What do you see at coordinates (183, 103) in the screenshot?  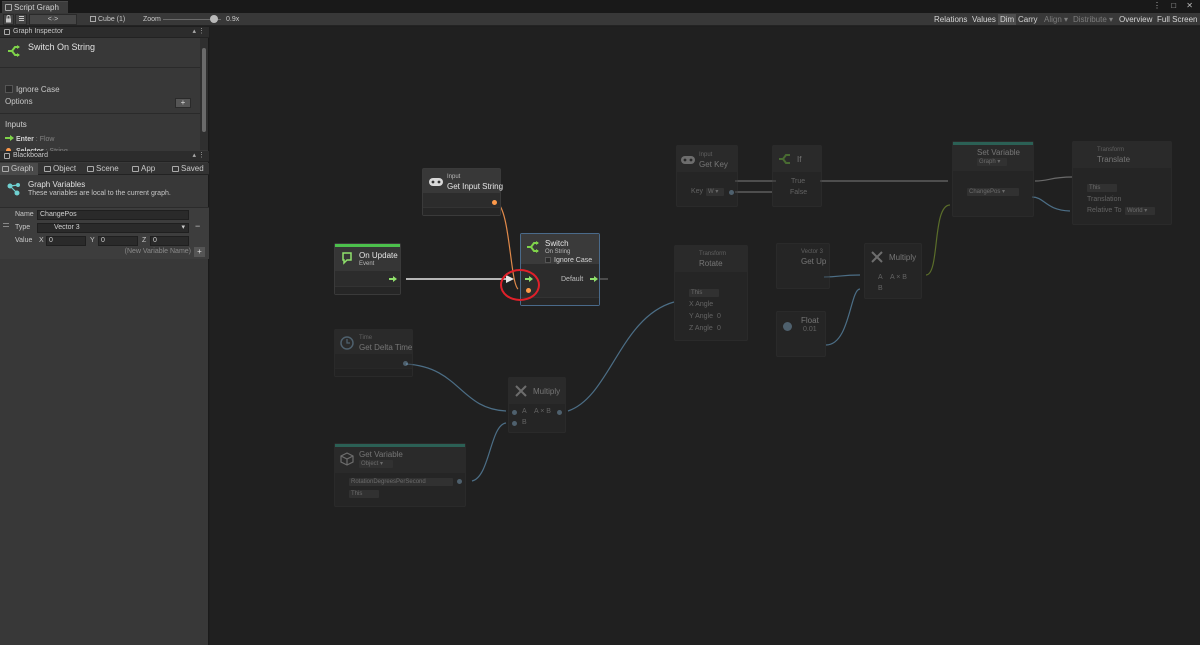 I see `add-option-button: +` at bounding box center [183, 103].